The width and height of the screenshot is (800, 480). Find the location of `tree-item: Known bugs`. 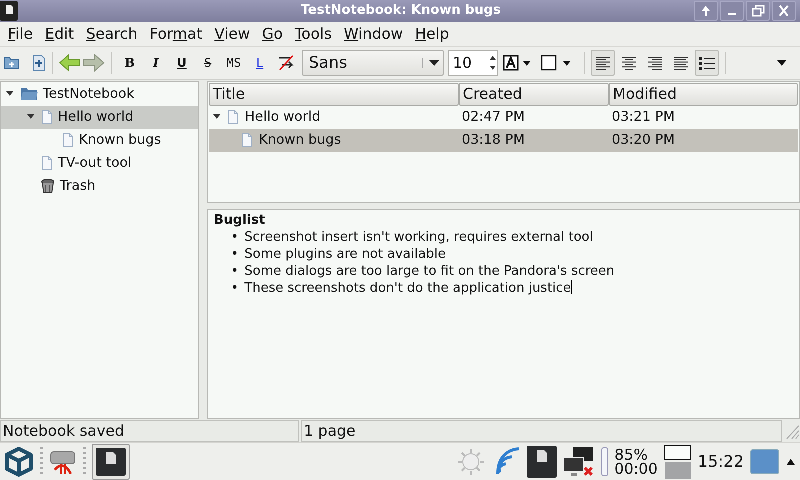

tree-item: Known bugs is located at coordinates (99, 140).